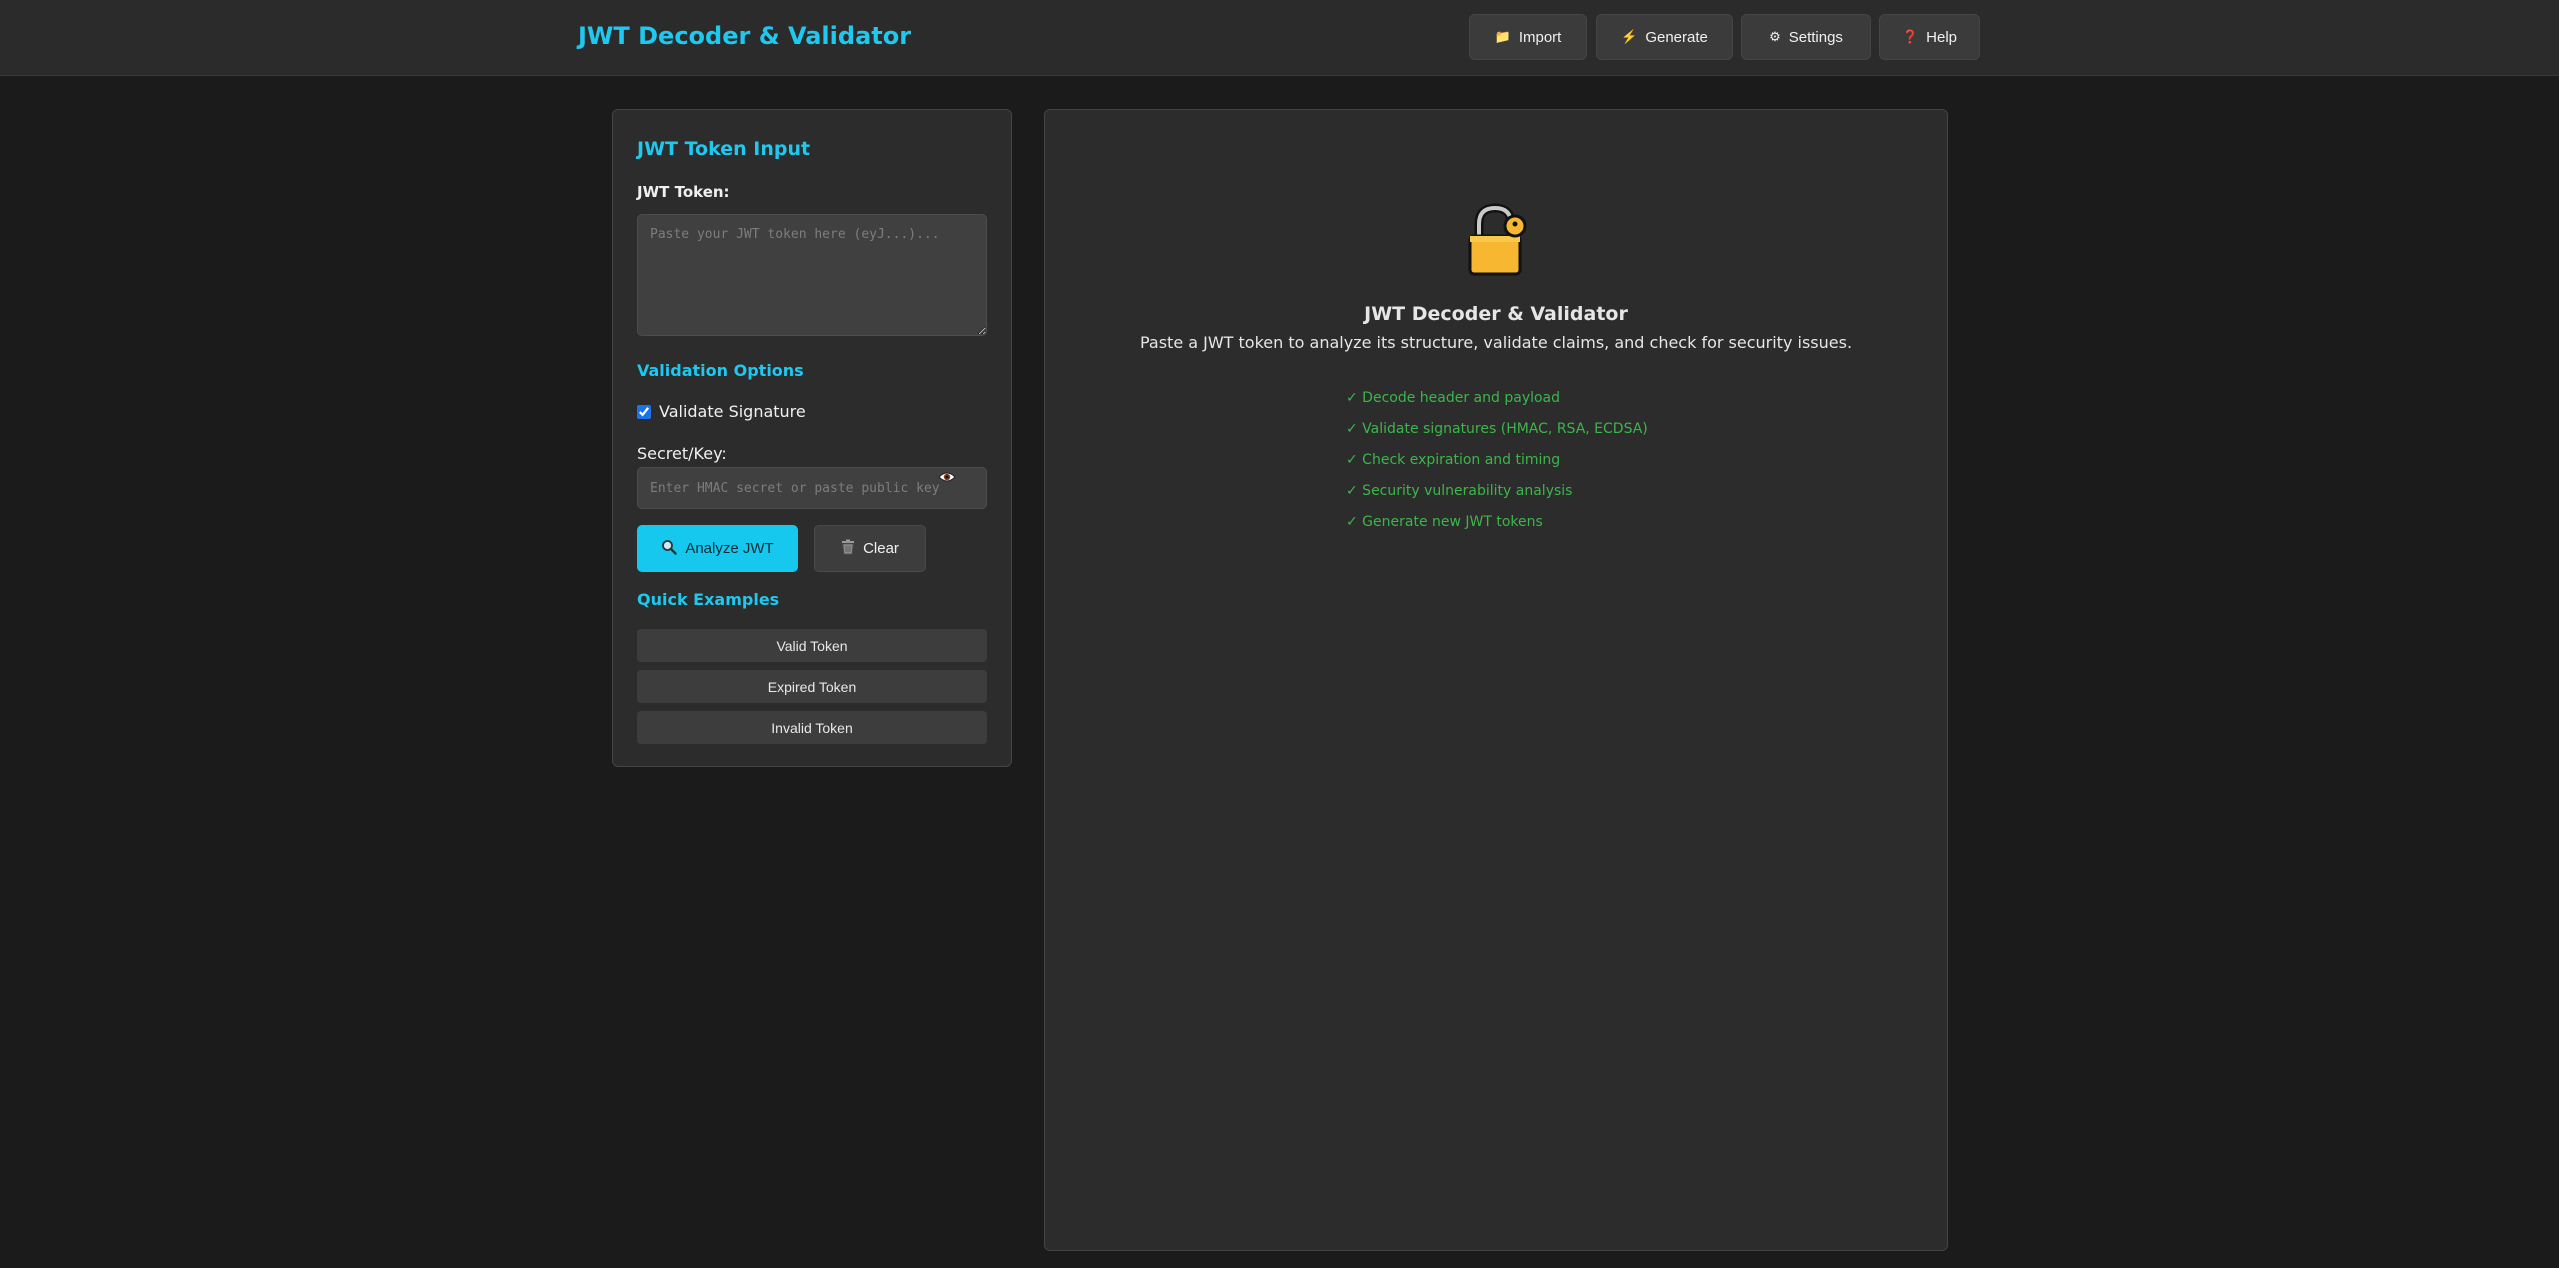 This screenshot has height=1268, width=2559. Describe the element at coordinates (644, 411) in the screenshot. I see `validate-signature-checkbox` at that location.